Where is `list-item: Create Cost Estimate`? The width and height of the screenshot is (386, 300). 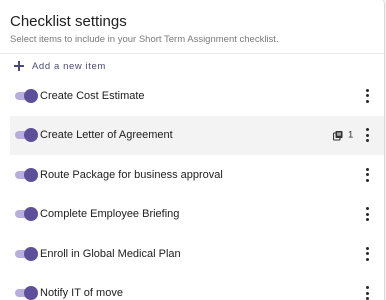 list-item: Create Cost Estimate is located at coordinates (192, 96).